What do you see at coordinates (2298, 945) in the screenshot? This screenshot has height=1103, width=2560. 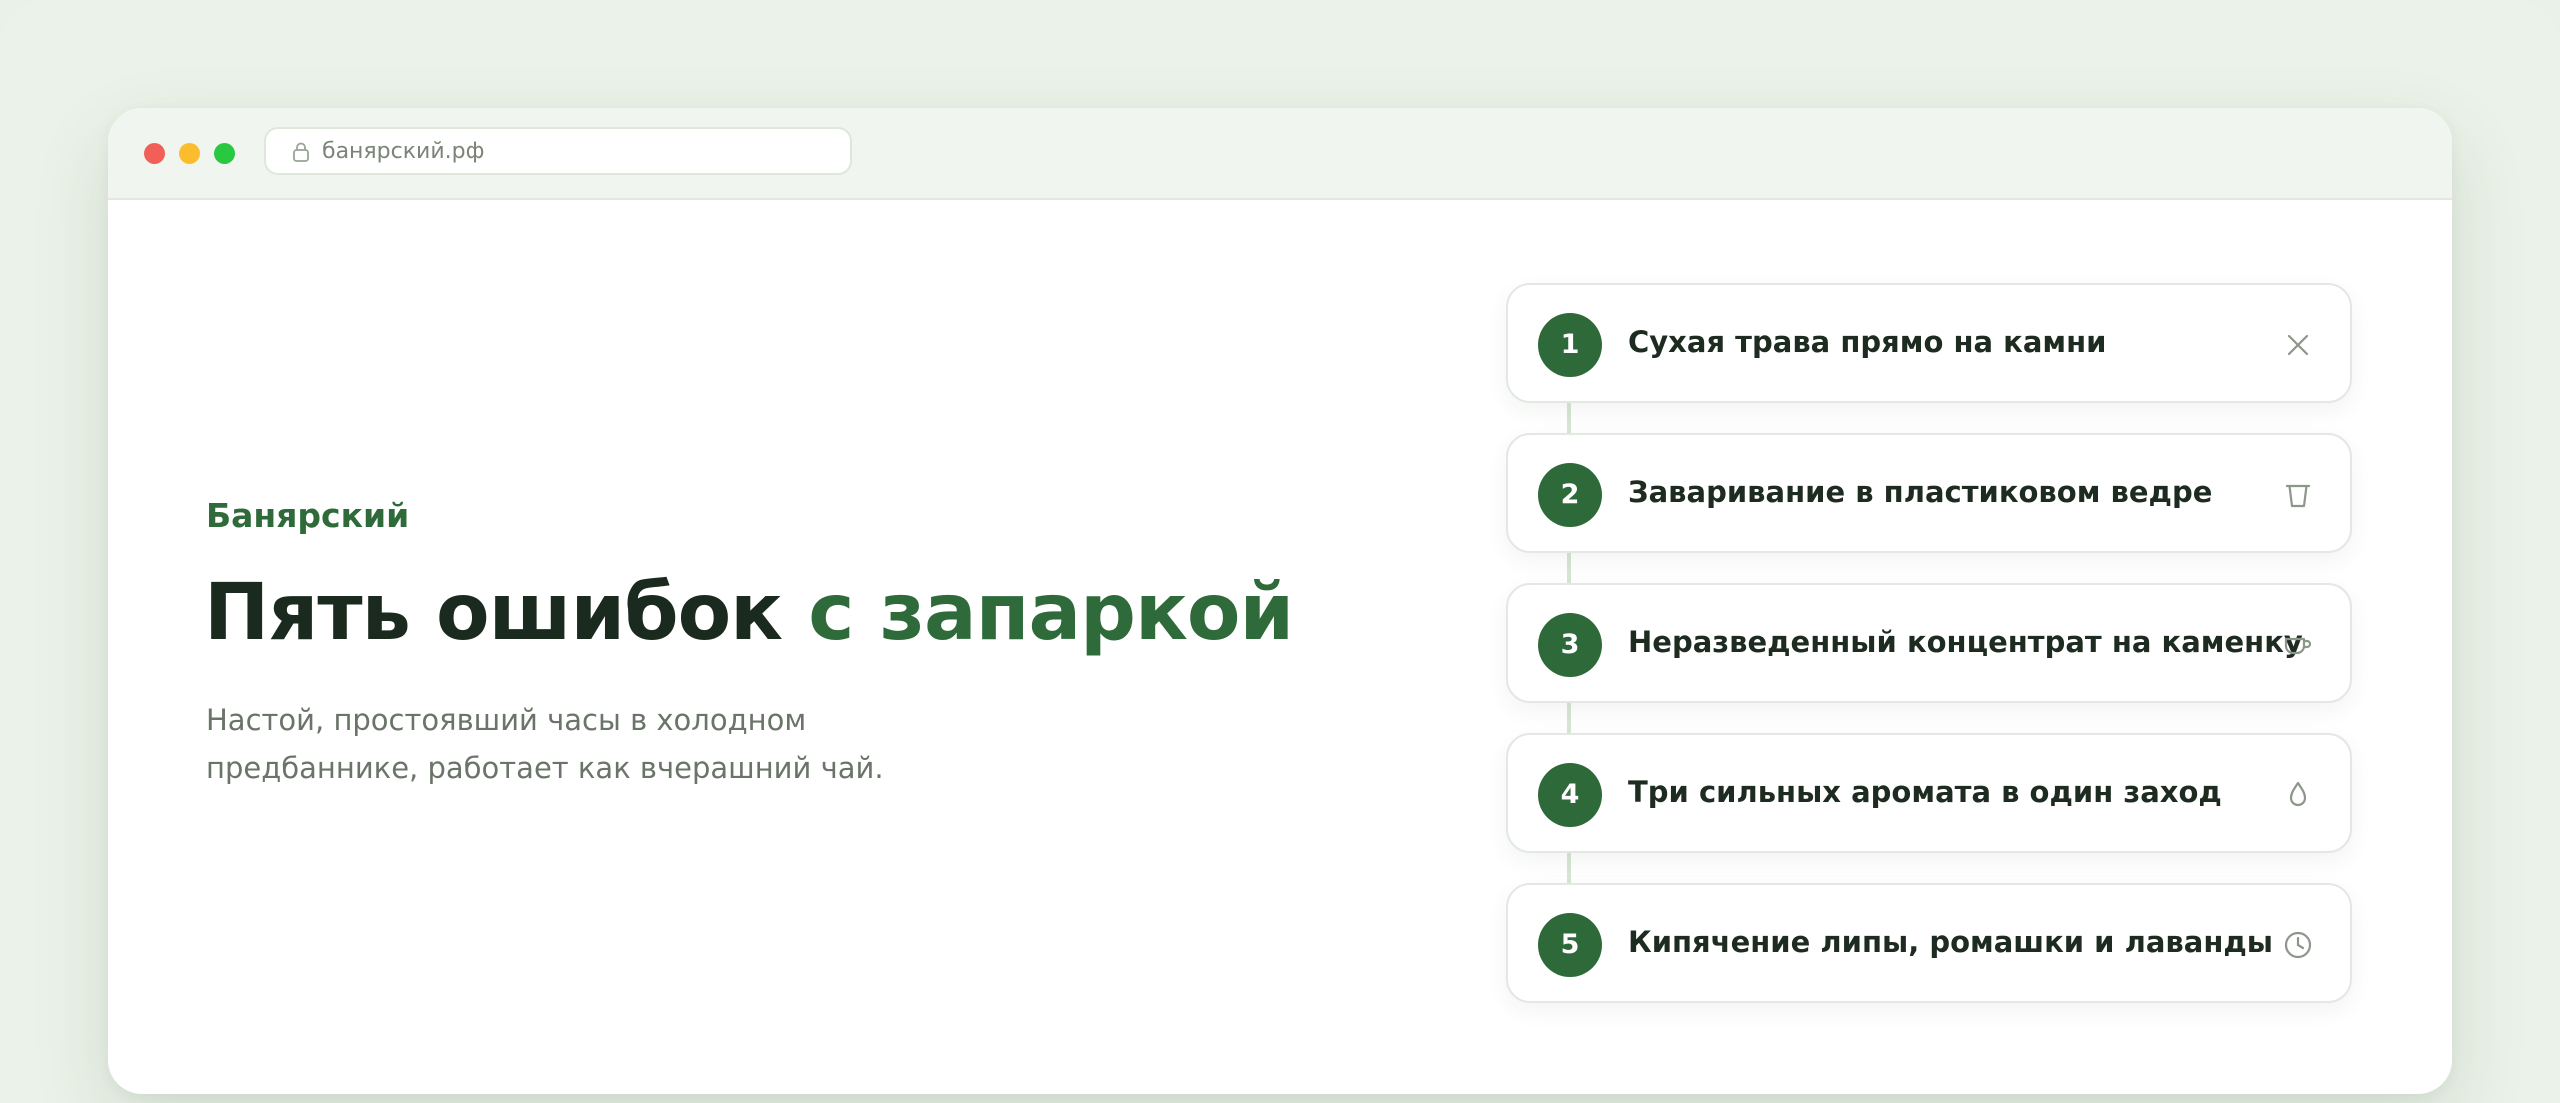 I see `clock-icon` at bounding box center [2298, 945].